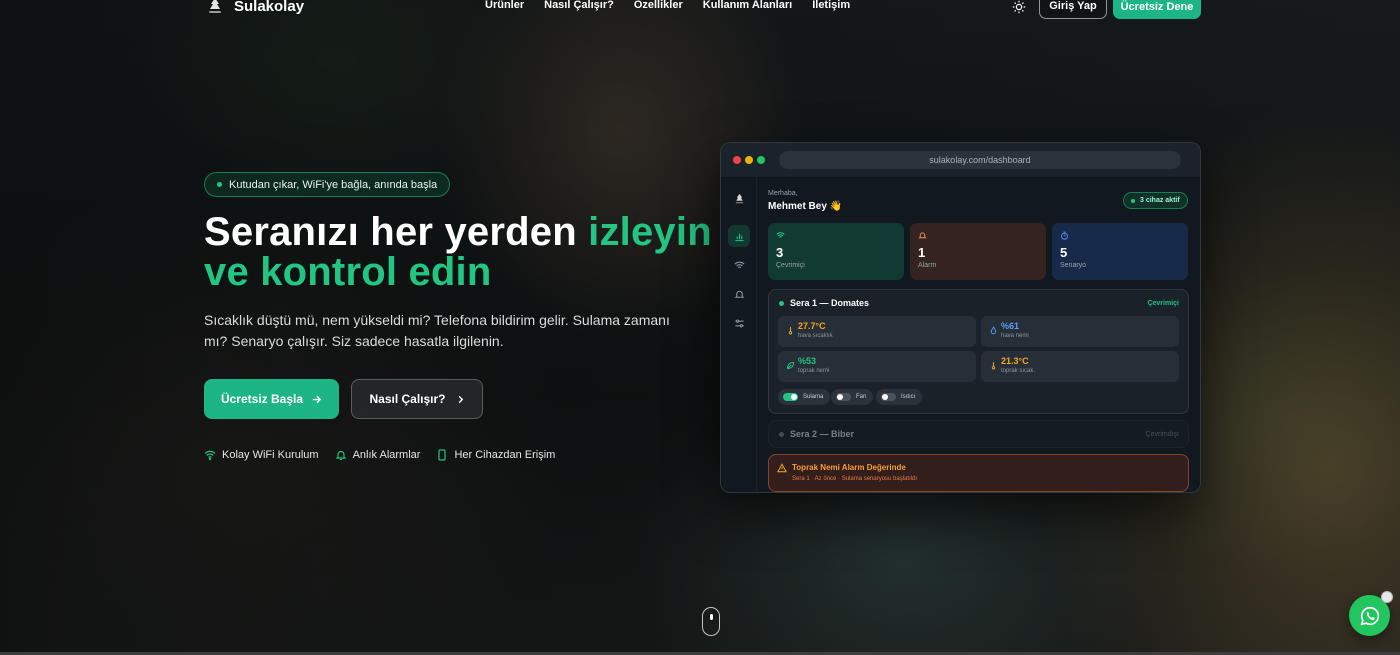  What do you see at coordinates (1133, 200) in the screenshot?
I see `status-dot` at bounding box center [1133, 200].